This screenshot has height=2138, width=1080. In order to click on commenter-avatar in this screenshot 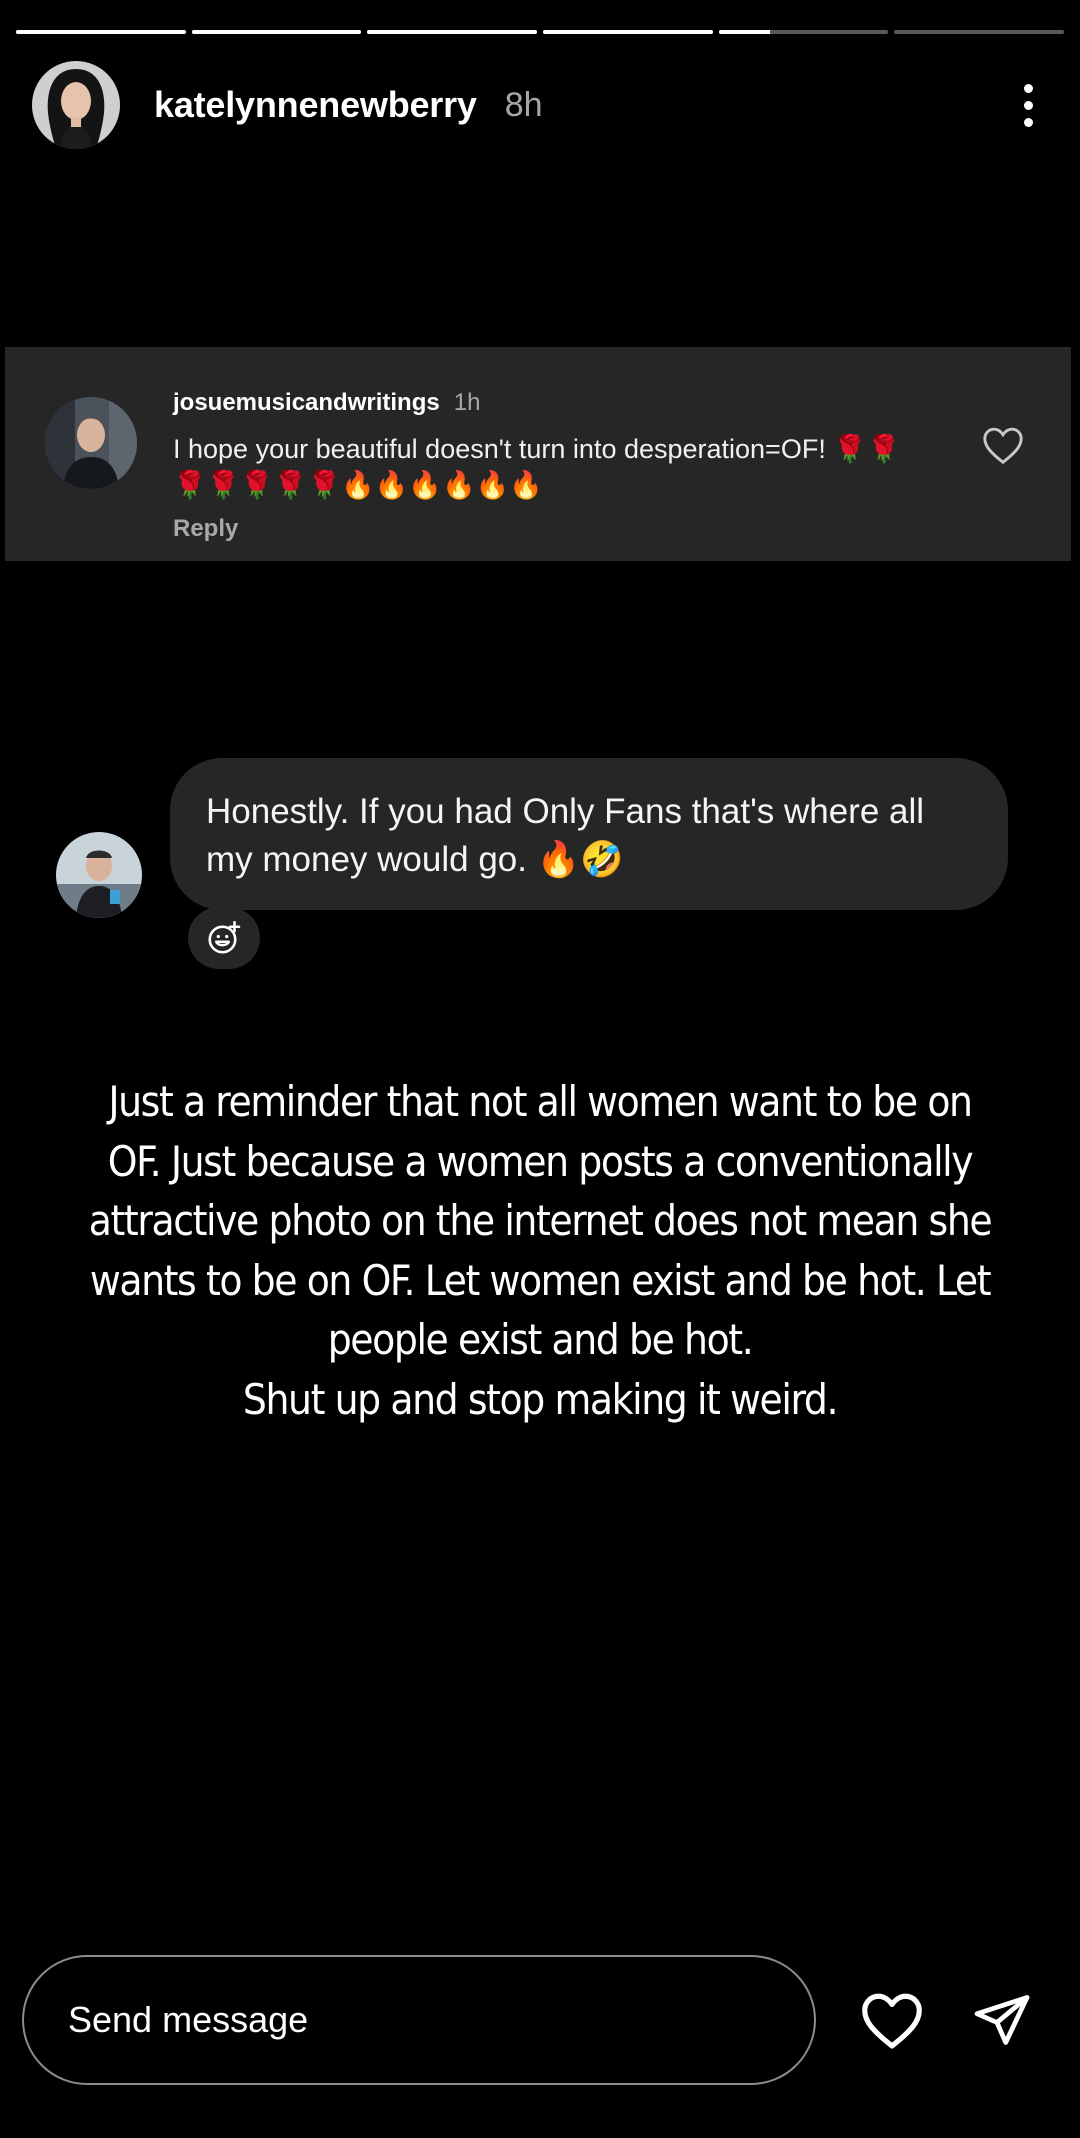, I will do `click(91, 443)`.